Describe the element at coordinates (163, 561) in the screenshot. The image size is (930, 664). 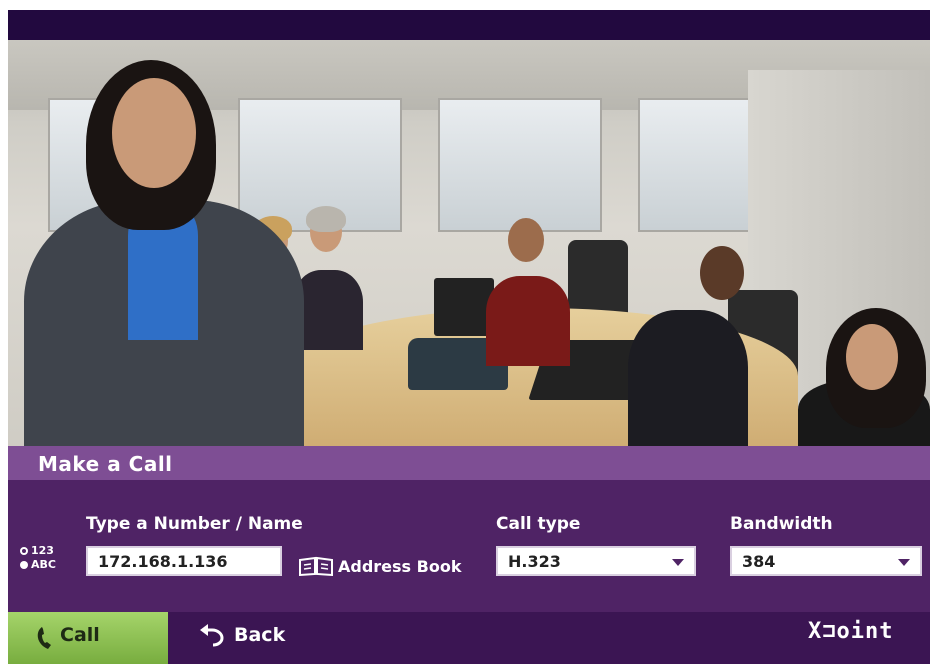
I see `number-input-value: 172.168.1.136` at that location.